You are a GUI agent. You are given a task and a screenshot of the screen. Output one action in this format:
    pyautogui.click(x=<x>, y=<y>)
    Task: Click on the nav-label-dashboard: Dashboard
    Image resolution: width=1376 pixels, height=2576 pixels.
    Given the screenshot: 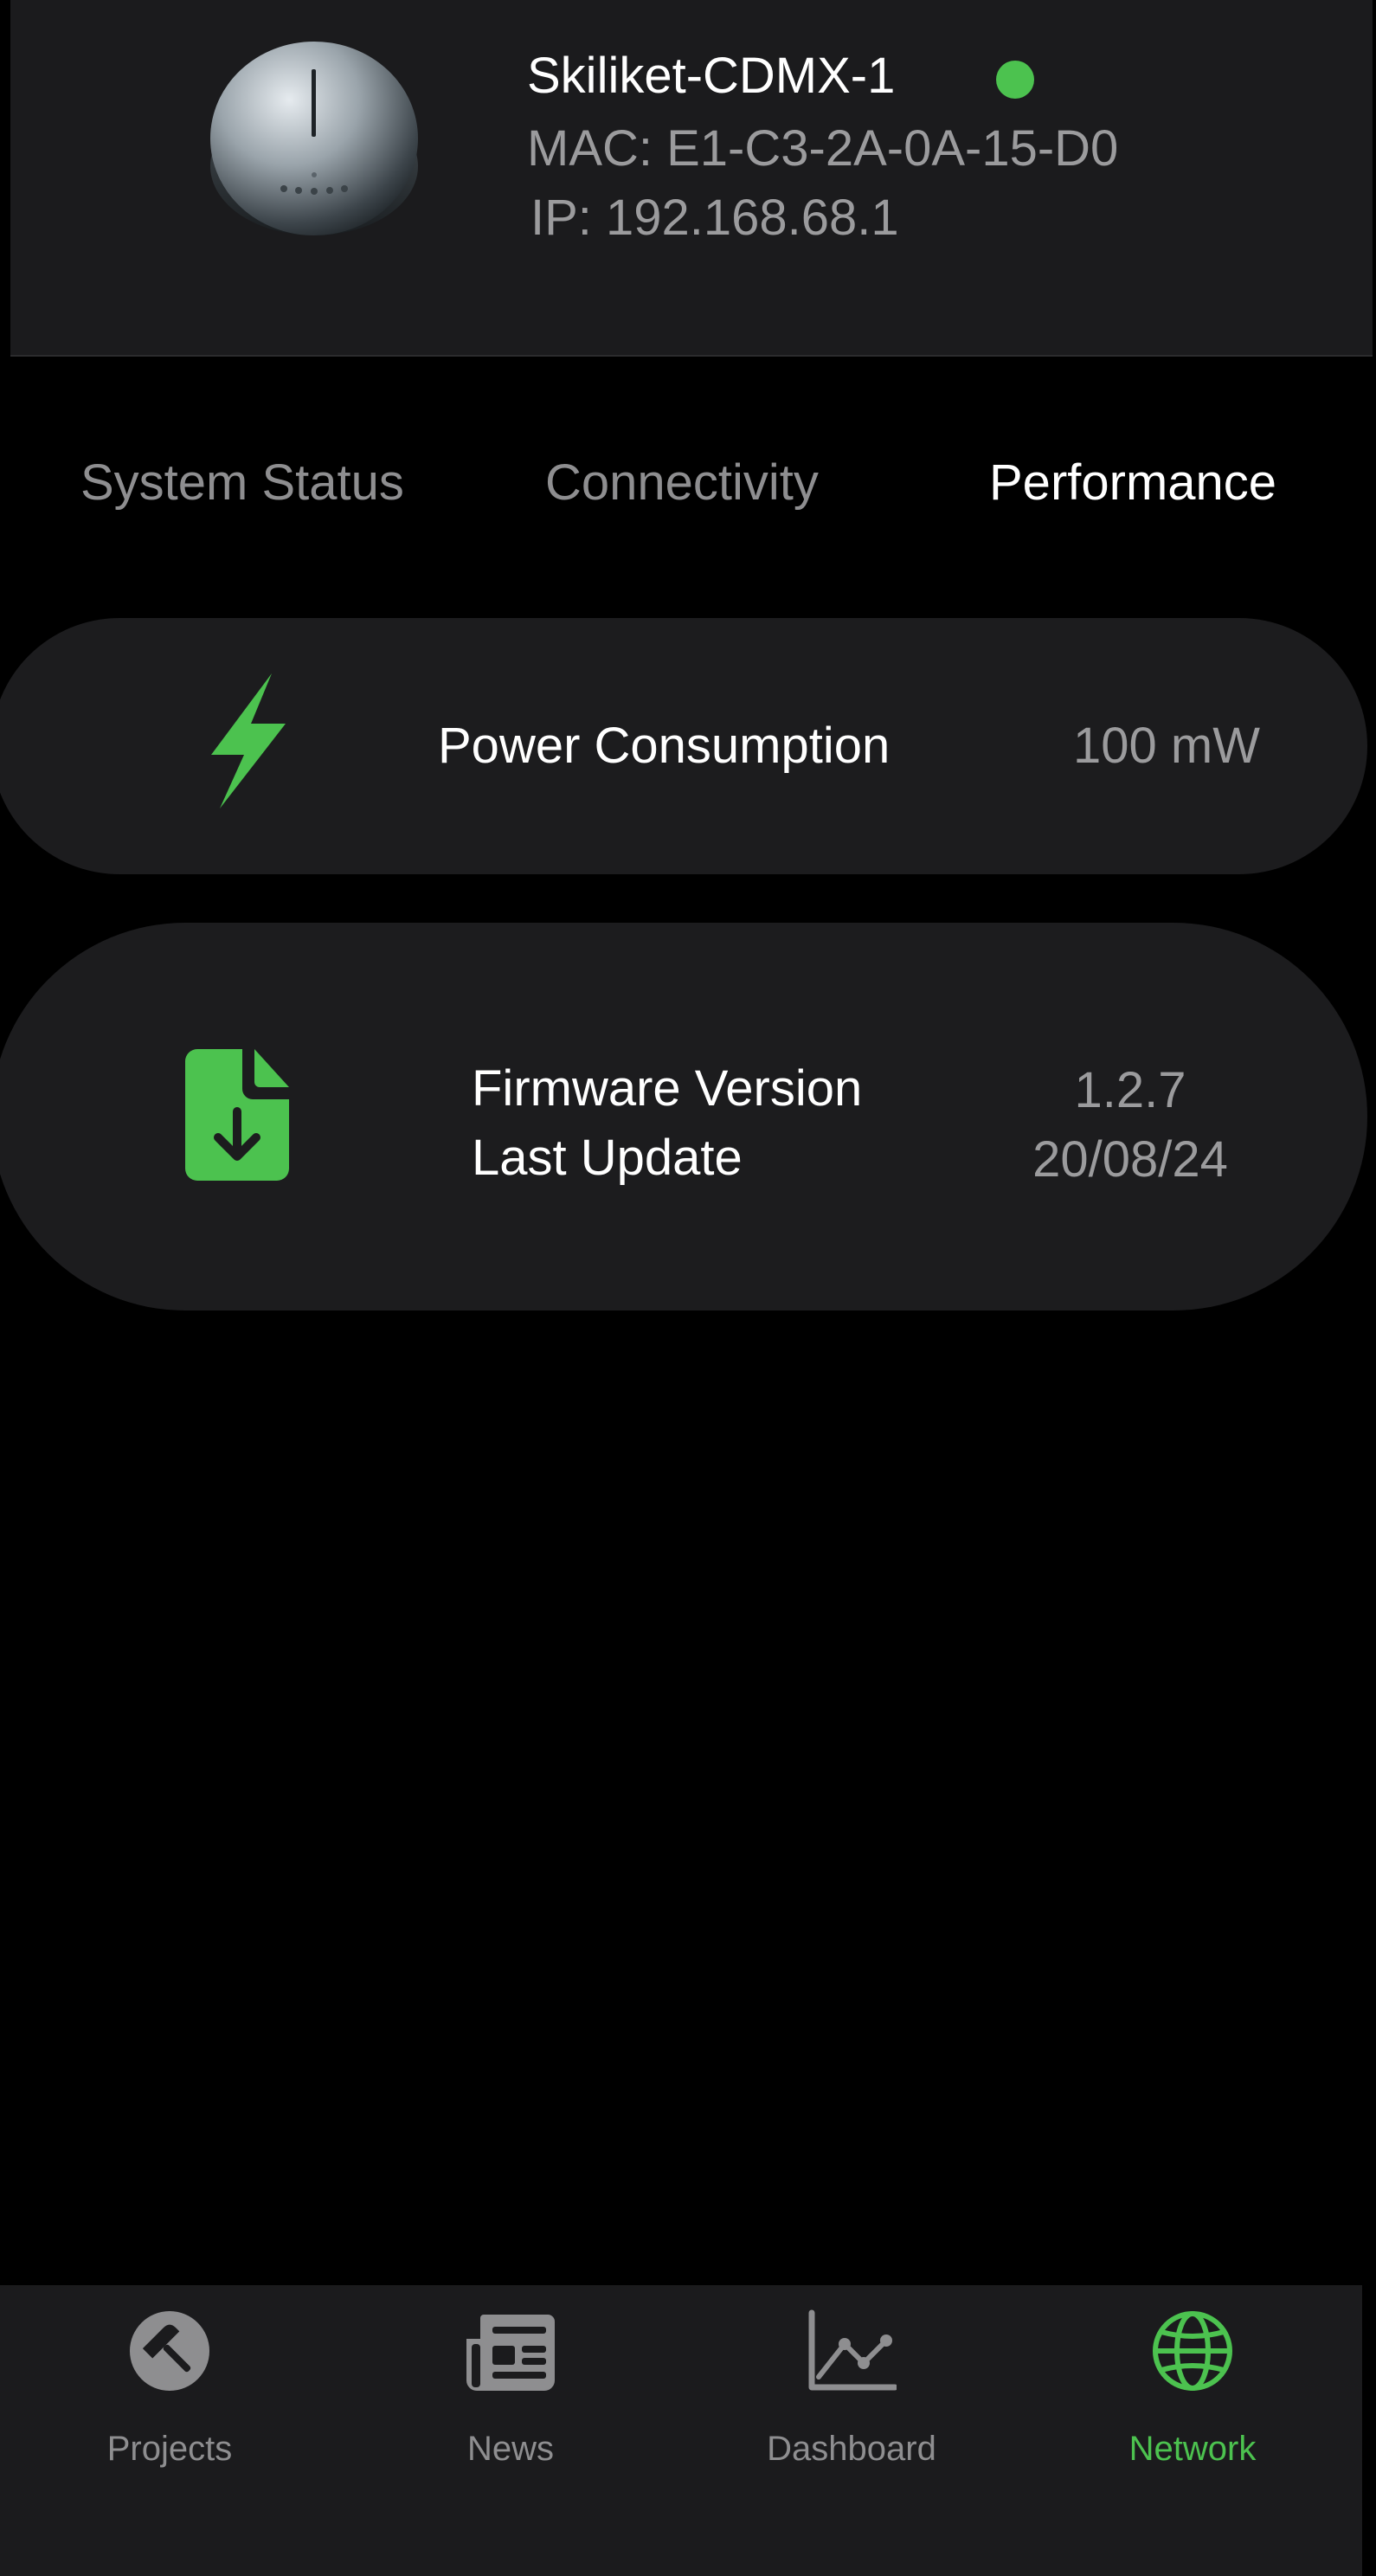 What is the action you would take?
    pyautogui.click(x=851, y=2449)
    